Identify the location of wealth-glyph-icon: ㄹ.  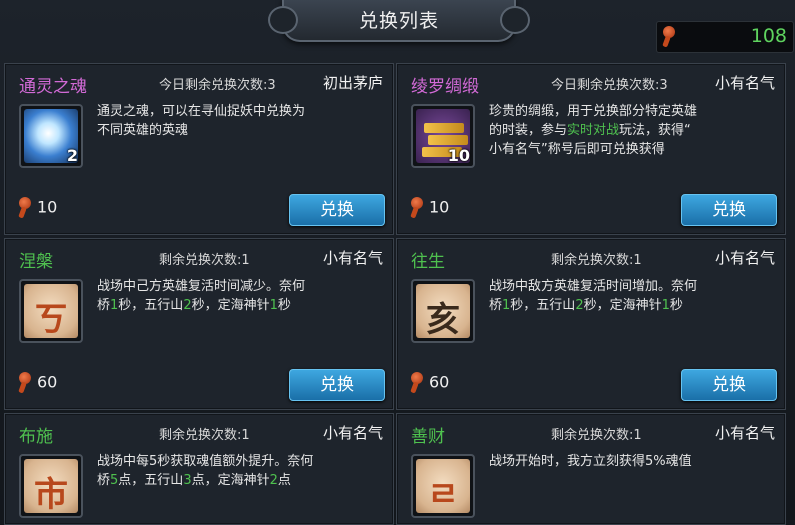
(443, 486).